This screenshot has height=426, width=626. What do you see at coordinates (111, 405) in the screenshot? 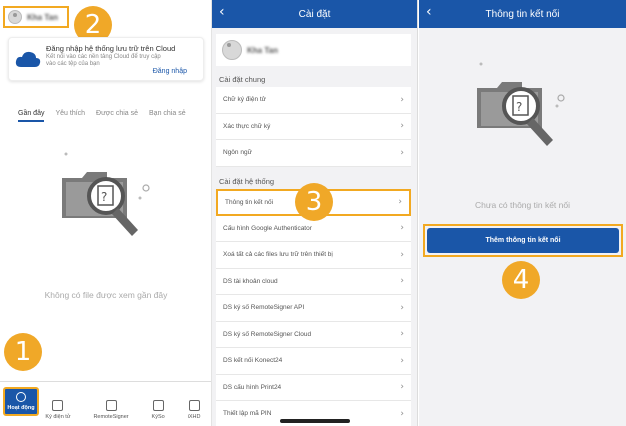
I see `remote-signer-icon` at bounding box center [111, 405].